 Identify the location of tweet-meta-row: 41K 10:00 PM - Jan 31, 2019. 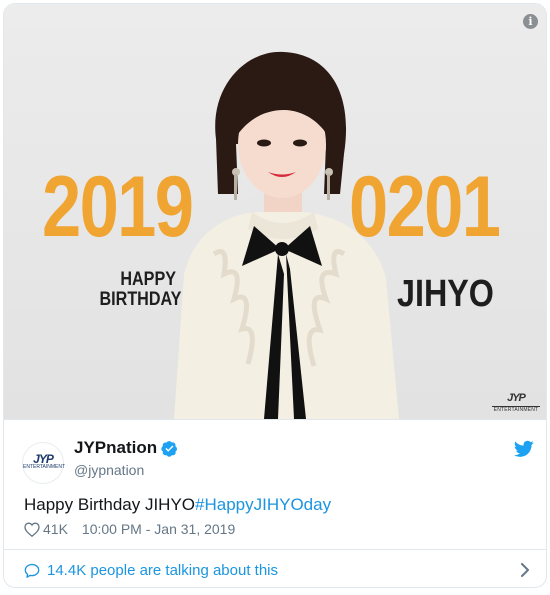
(129, 529).